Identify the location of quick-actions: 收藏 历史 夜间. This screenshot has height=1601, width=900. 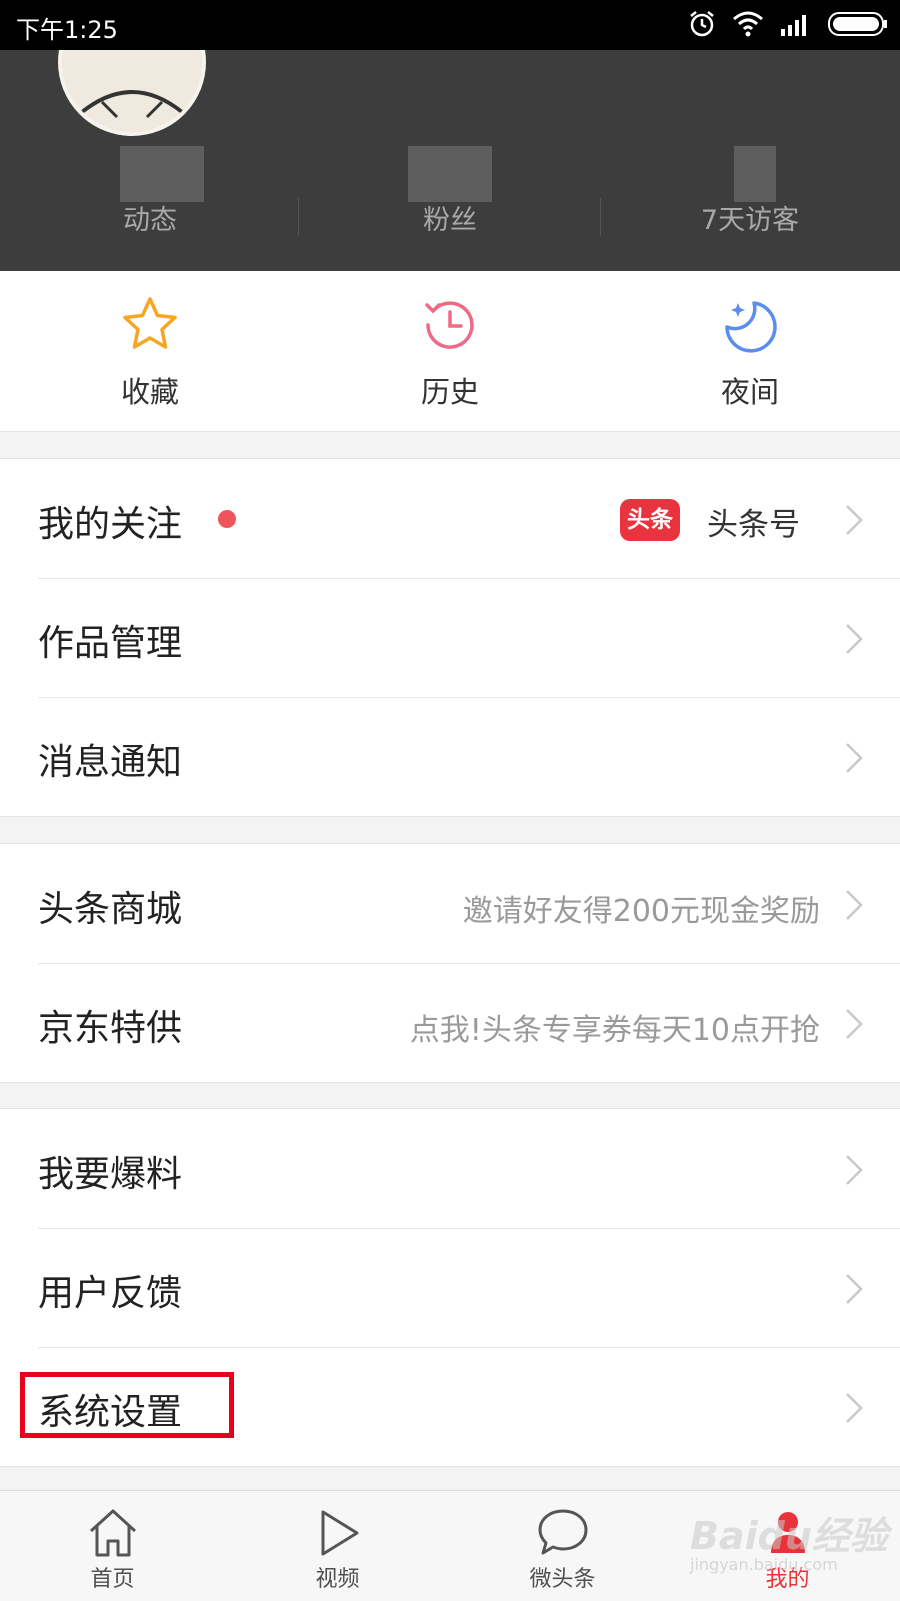
(450, 351).